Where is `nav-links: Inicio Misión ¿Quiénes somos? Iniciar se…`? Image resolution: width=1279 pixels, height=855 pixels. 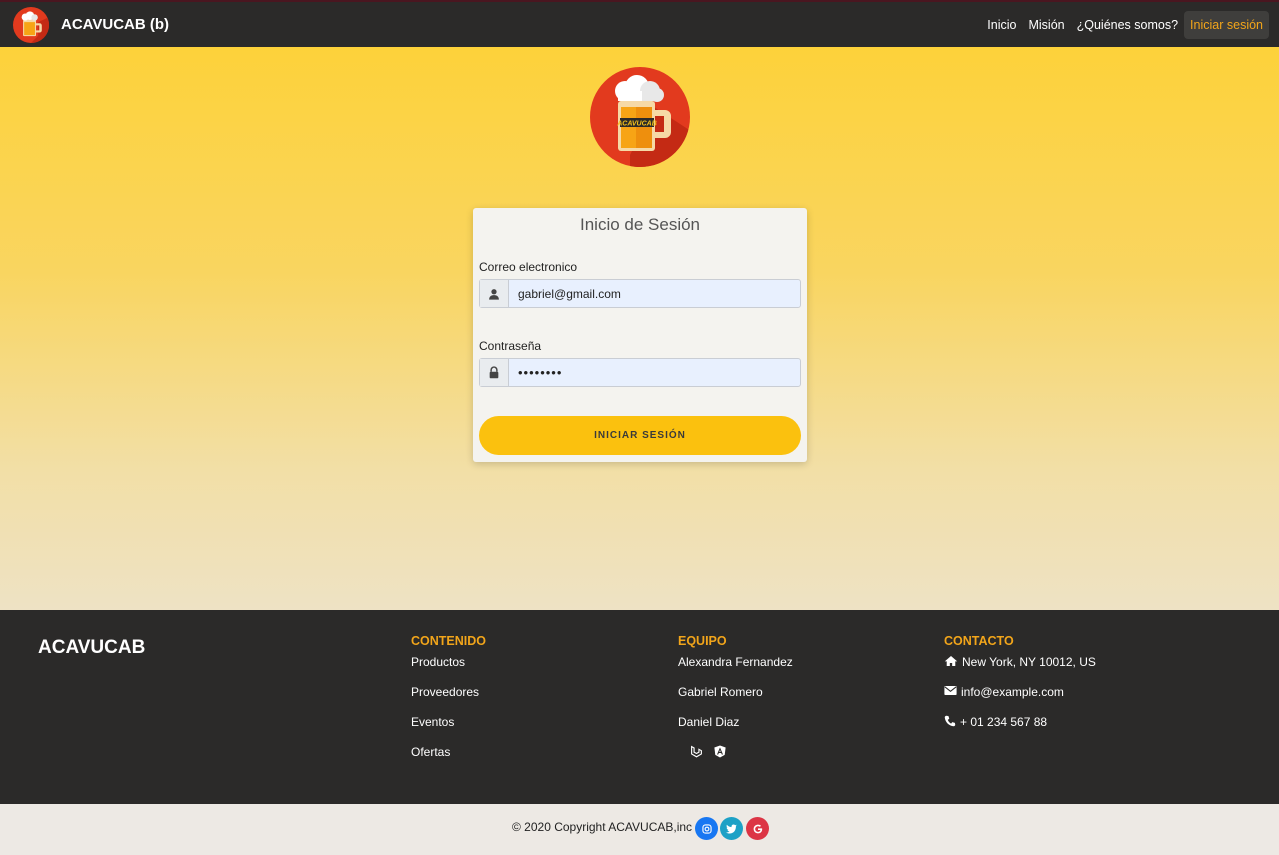
nav-links: Inicio Misión ¿Quiénes somos? Iniciar se… is located at coordinates (1122, 25).